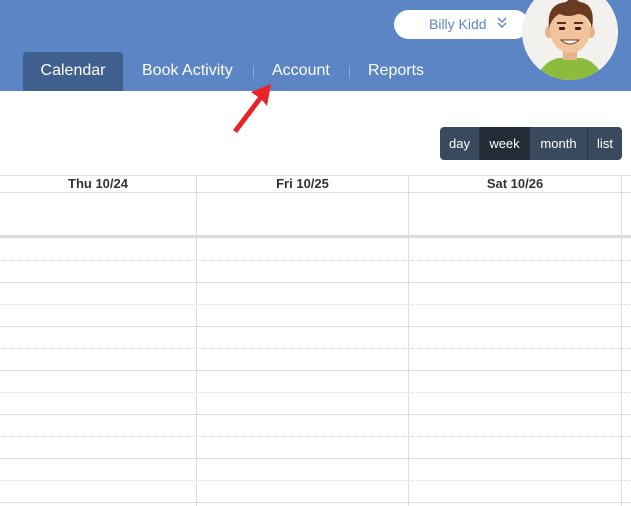 This screenshot has height=506, width=631. I want to click on all-day-divider, so click(315, 236).